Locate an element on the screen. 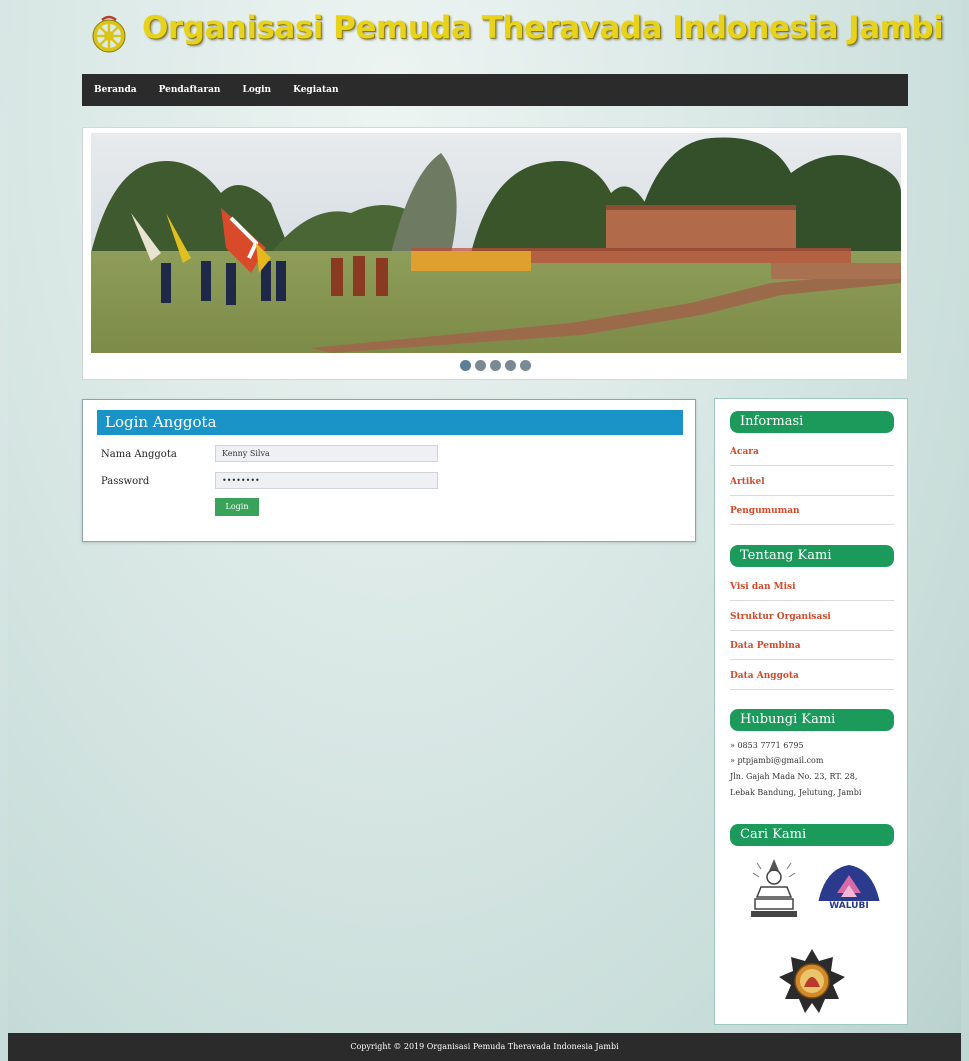 The image size is (969, 1061). walubi-logo: WALUBI is located at coordinates (849, 891).